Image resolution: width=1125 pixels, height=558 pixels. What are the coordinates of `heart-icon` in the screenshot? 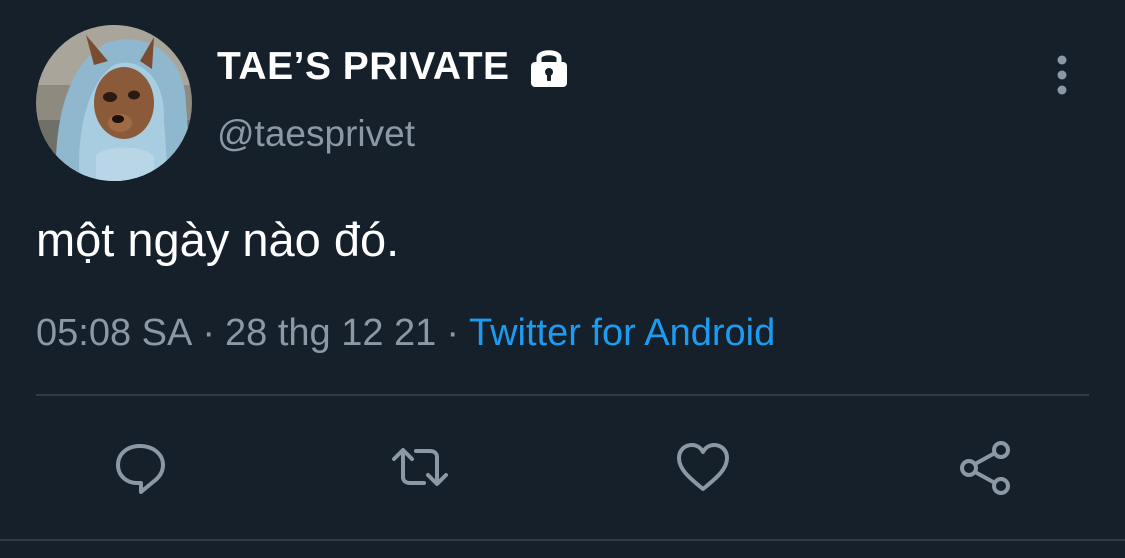 It's located at (703, 467).